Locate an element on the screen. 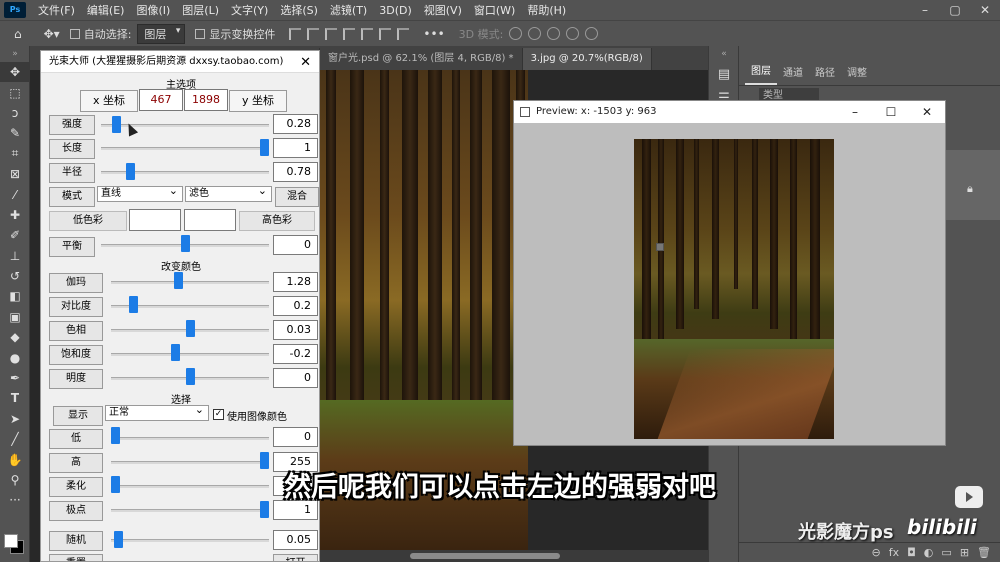 The height and width of the screenshot is (562, 1000). roll-3d-icon is located at coordinates (535, 33).